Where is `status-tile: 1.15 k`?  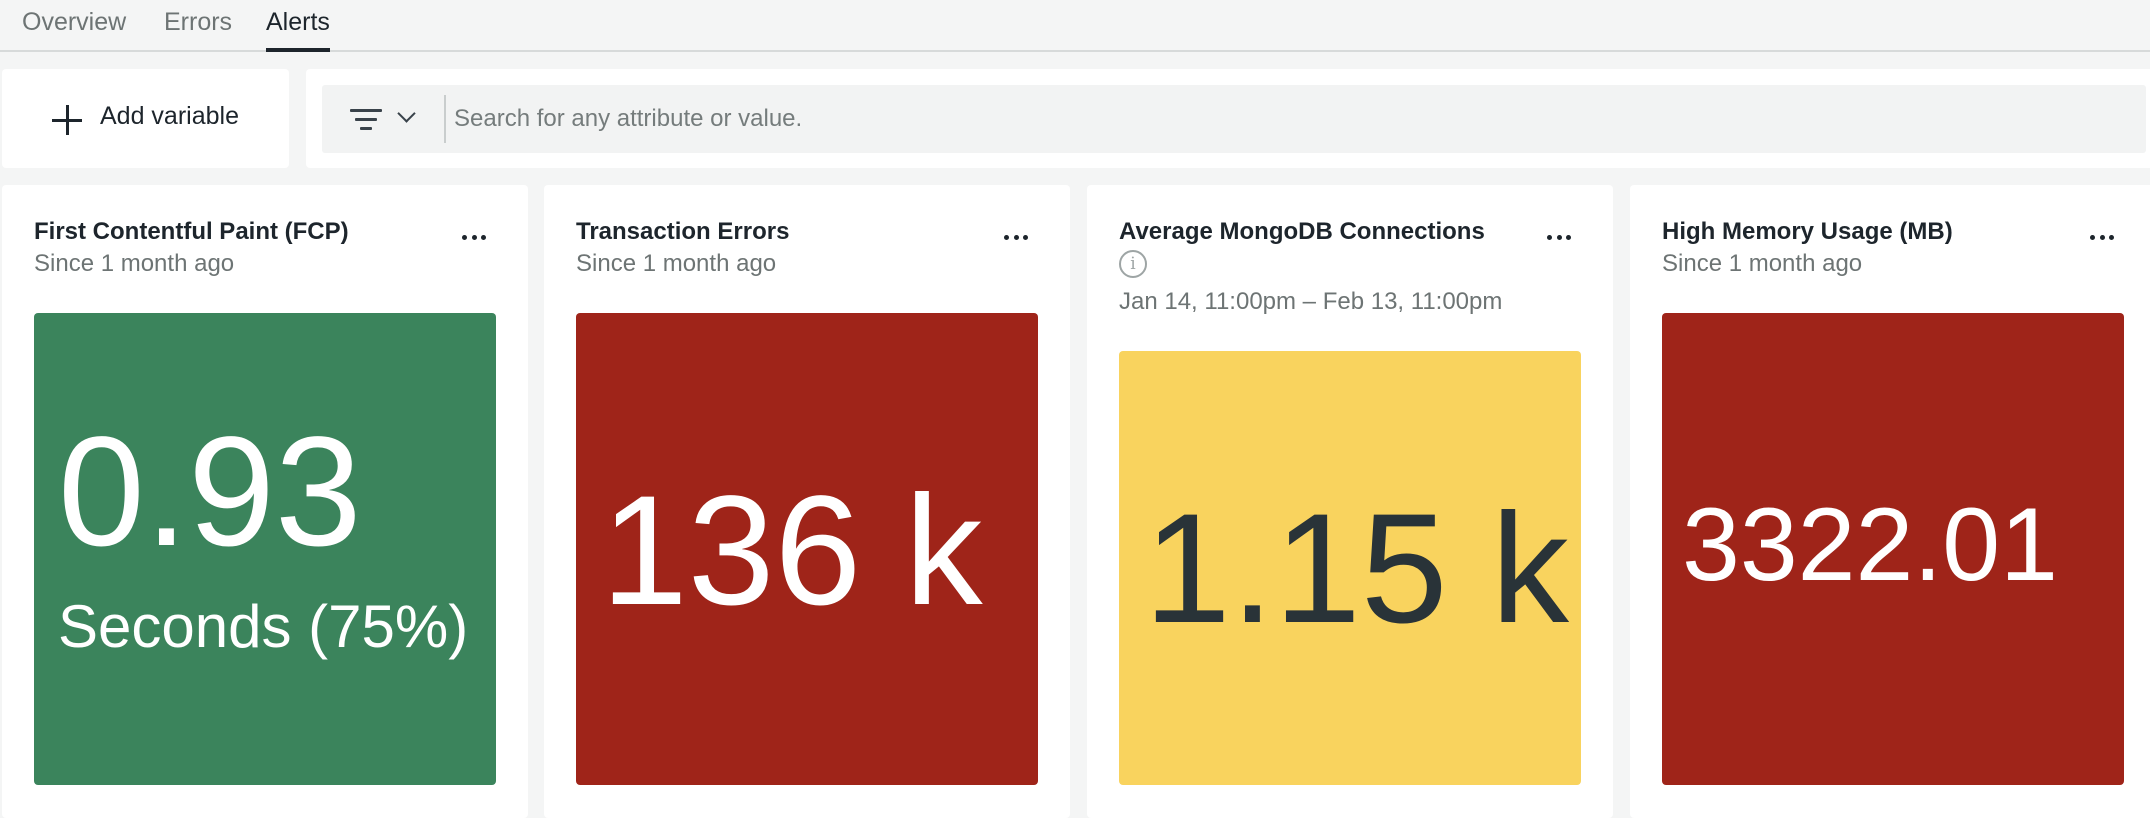 status-tile: 1.15 k is located at coordinates (1350, 568).